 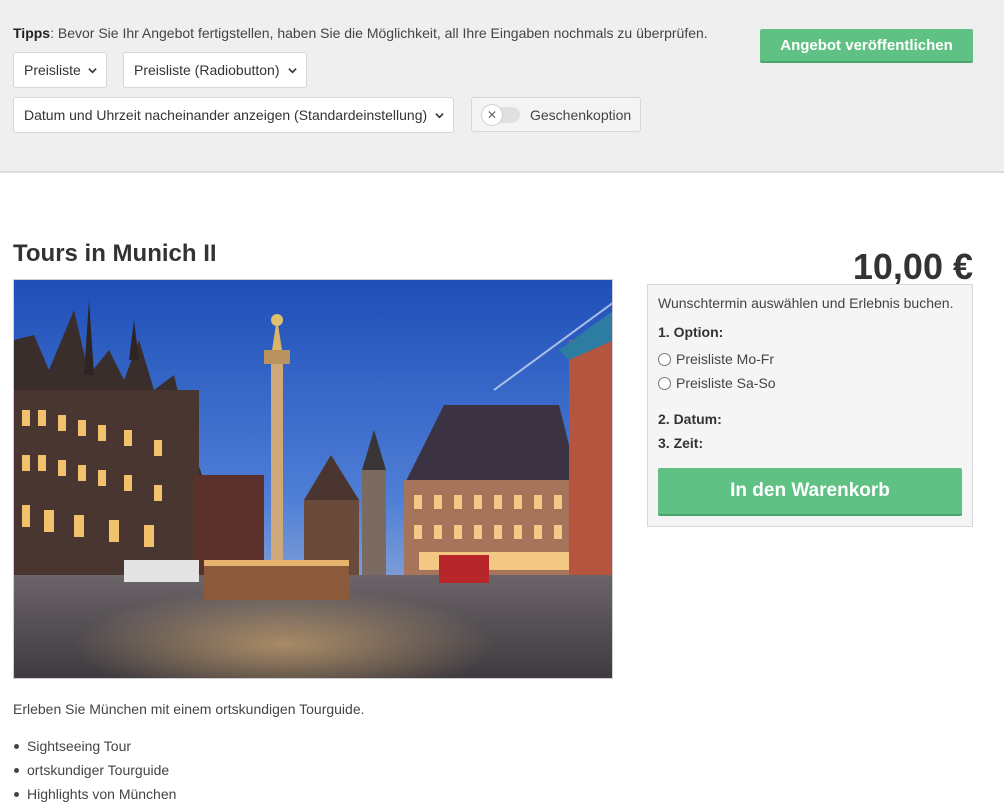 I want to click on price-display-value: Preisliste (Radiobutton), so click(x=207, y=70).